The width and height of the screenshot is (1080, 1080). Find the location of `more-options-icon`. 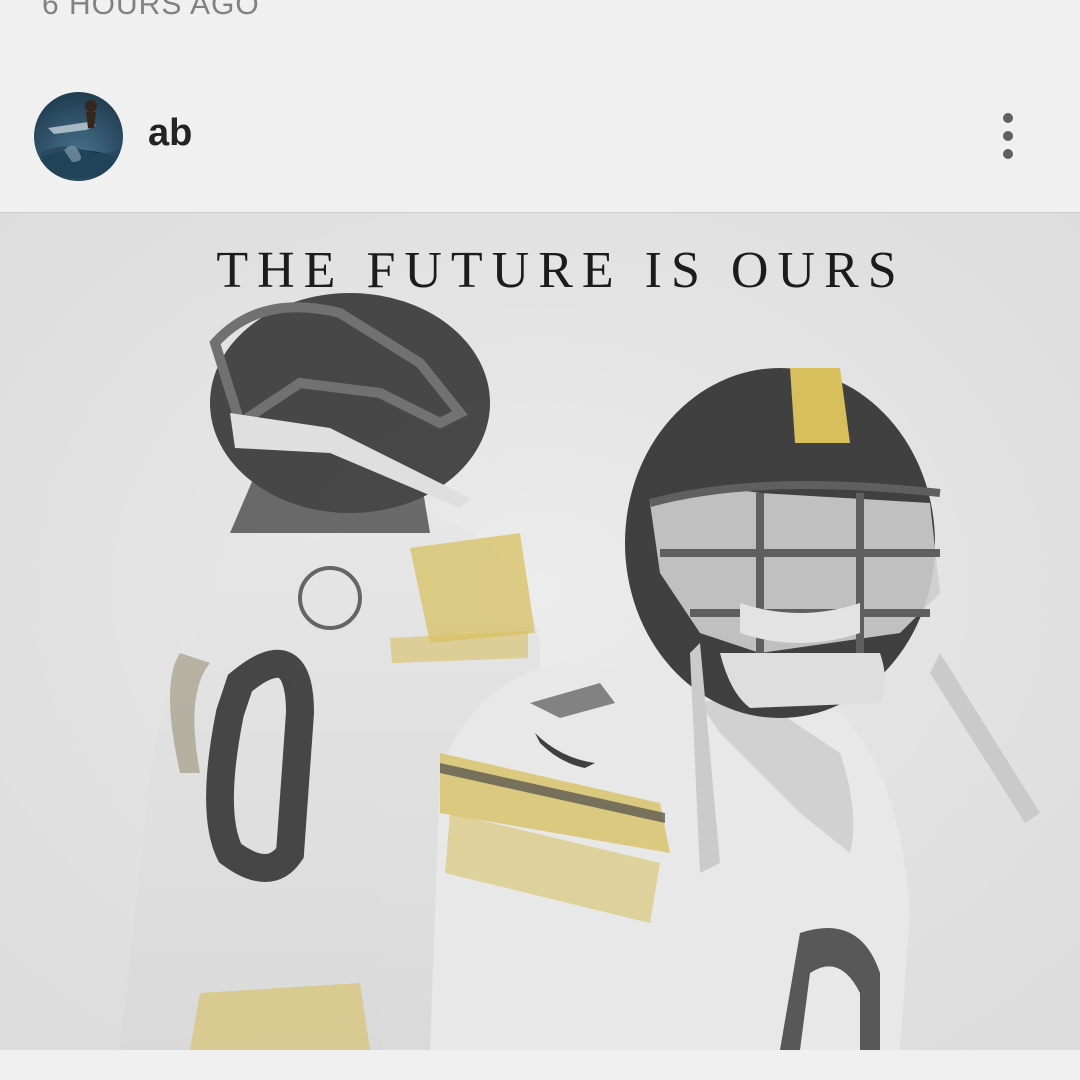

more-options-icon is located at coordinates (1008, 136).